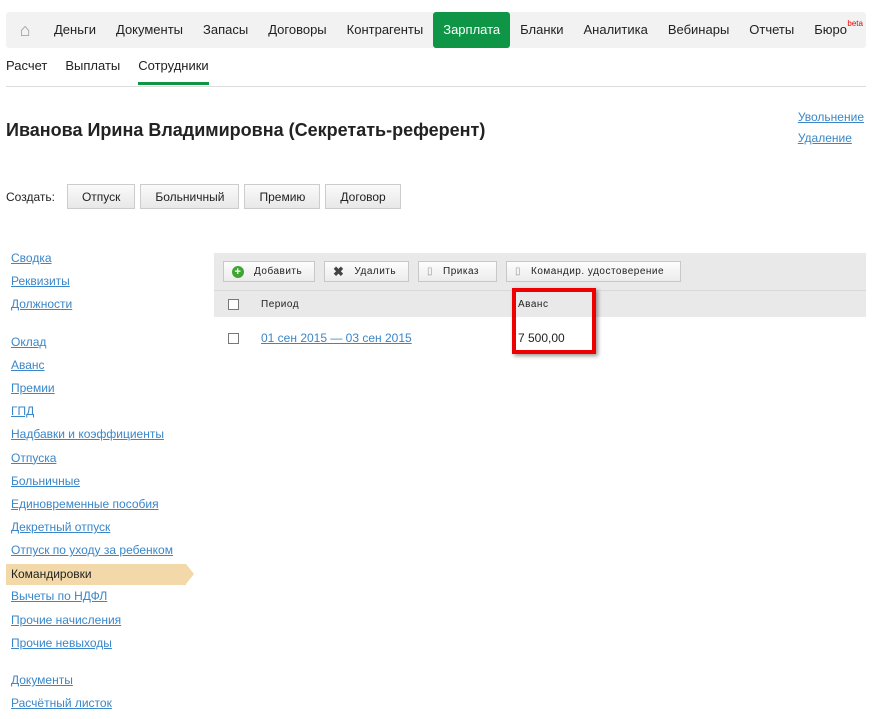 The height and width of the screenshot is (719, 875). Describe the element at coordinates (26, 71) in the screenshot. I see `subnav-tab: Расчет` at that location.